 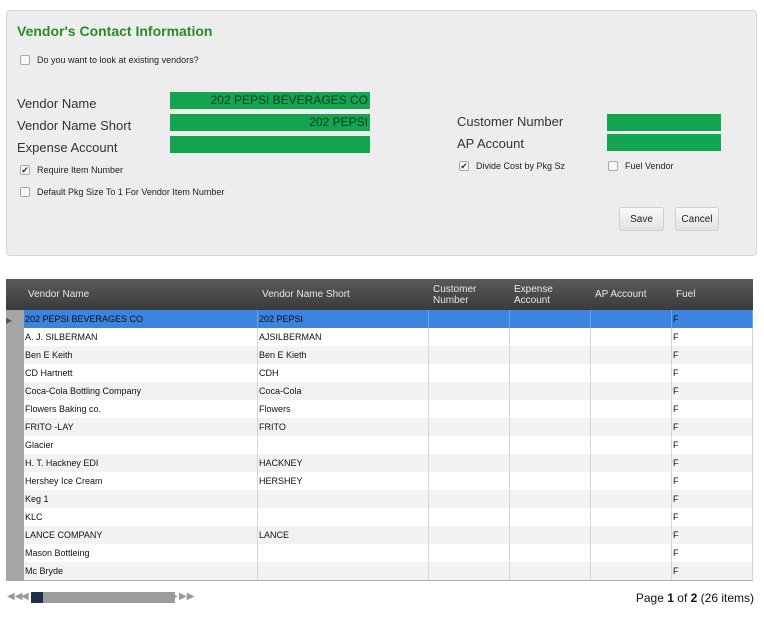 What do you see at coordinates (664, 122) in the screenshot?
I see `customer-number-input` at bounding box center [664, 122].